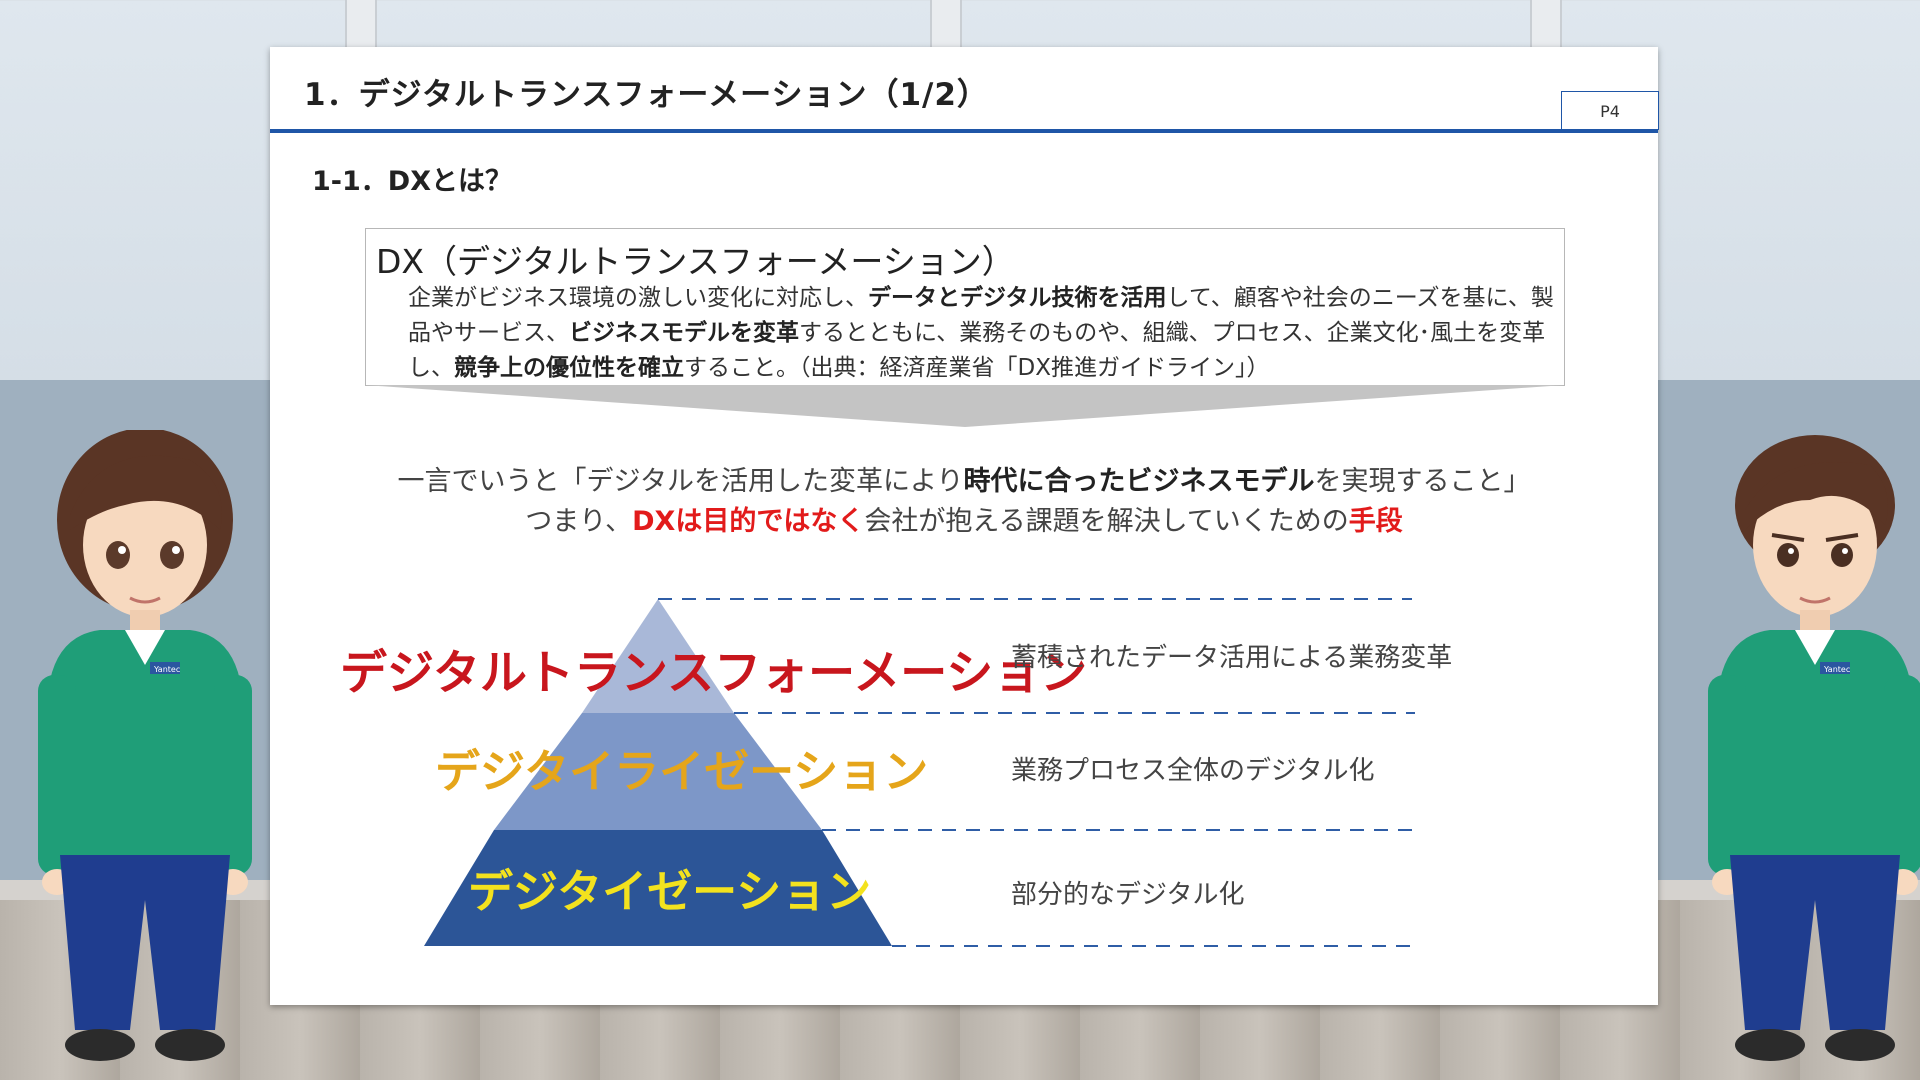  Describe the element at coordinates (1128, 895) in the screenshot. I see `pyramid-desc-digitization: 部分的なデジタル化` at that location.